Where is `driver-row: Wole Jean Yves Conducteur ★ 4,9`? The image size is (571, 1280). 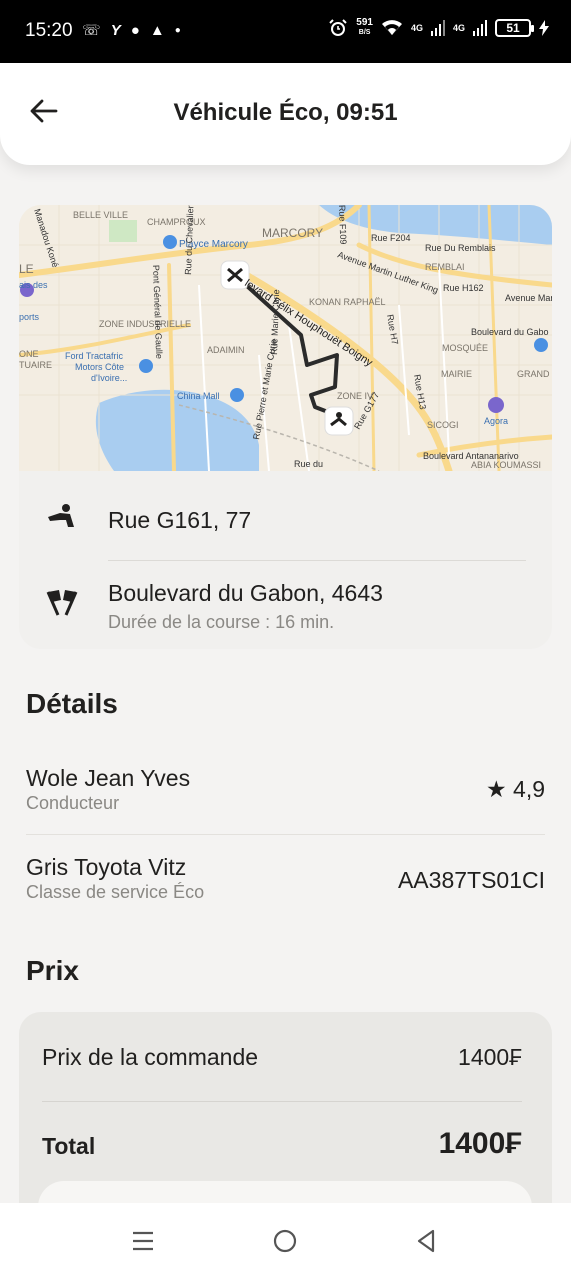
driver-row: Wole Jean Yves Conducteur ★ 4,9 is located at coordinates (285, 789).